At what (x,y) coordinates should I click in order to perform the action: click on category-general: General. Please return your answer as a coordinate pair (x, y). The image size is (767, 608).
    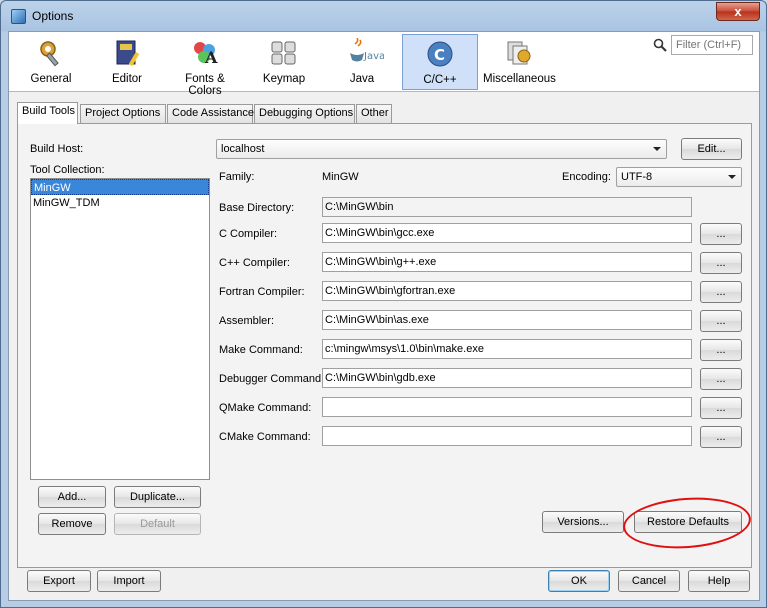
    Looking at the image, I should click on (51, 62).